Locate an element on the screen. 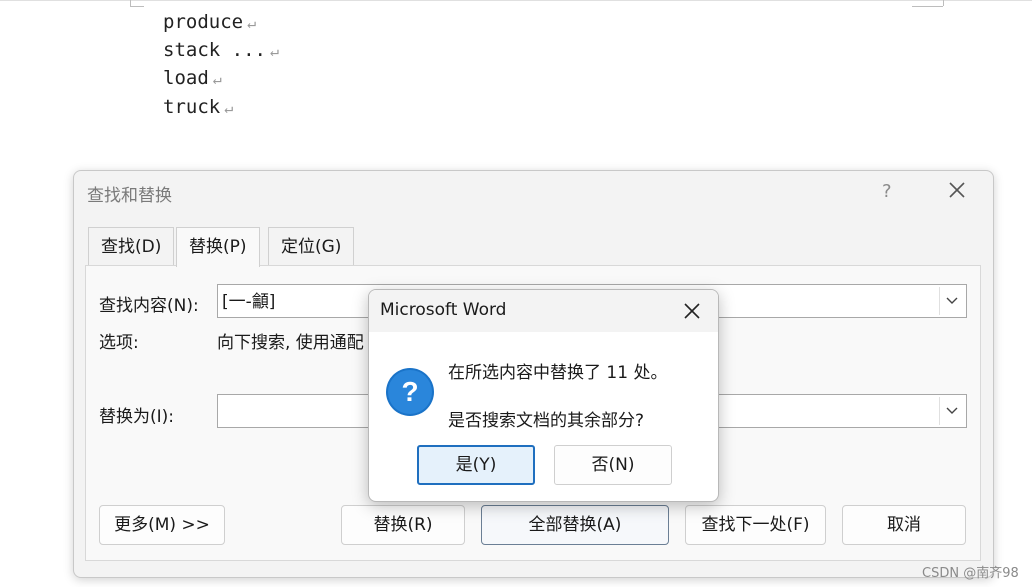 This screenshot has height=587, width=1032. document-line: stack ... ↵ is located at coordinates (221, 50).